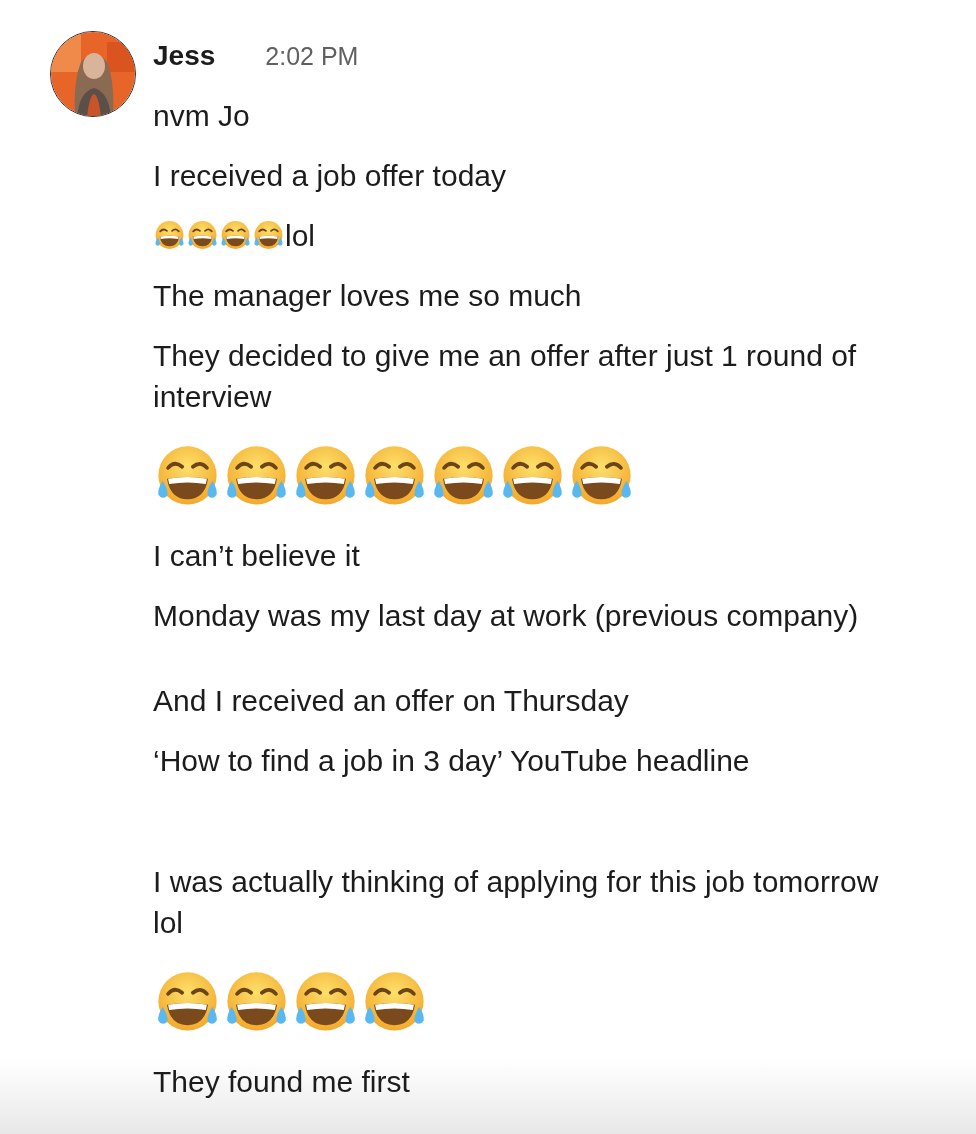 The image size is (976, 1134). Describe the element at coordinates (368, 296) in the screenshot. I see `message-text: The manager loves me so much` at that location.